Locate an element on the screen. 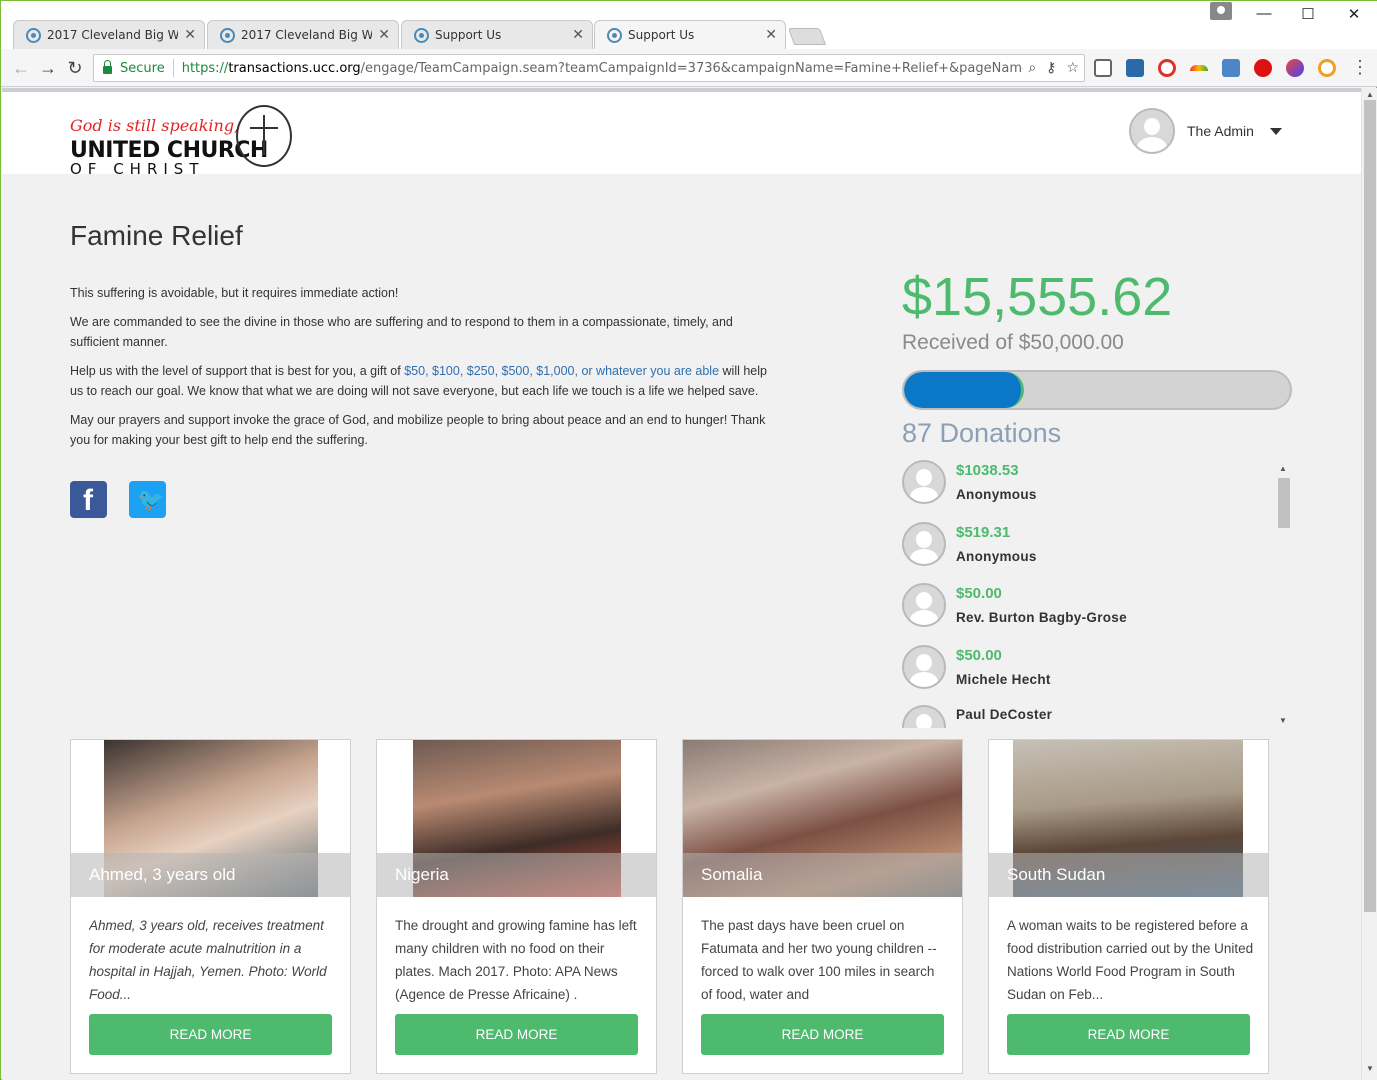 The image size is (1377, 1080). browser-tab-active: Support Us ✕ is located at coordinates (690, 34).